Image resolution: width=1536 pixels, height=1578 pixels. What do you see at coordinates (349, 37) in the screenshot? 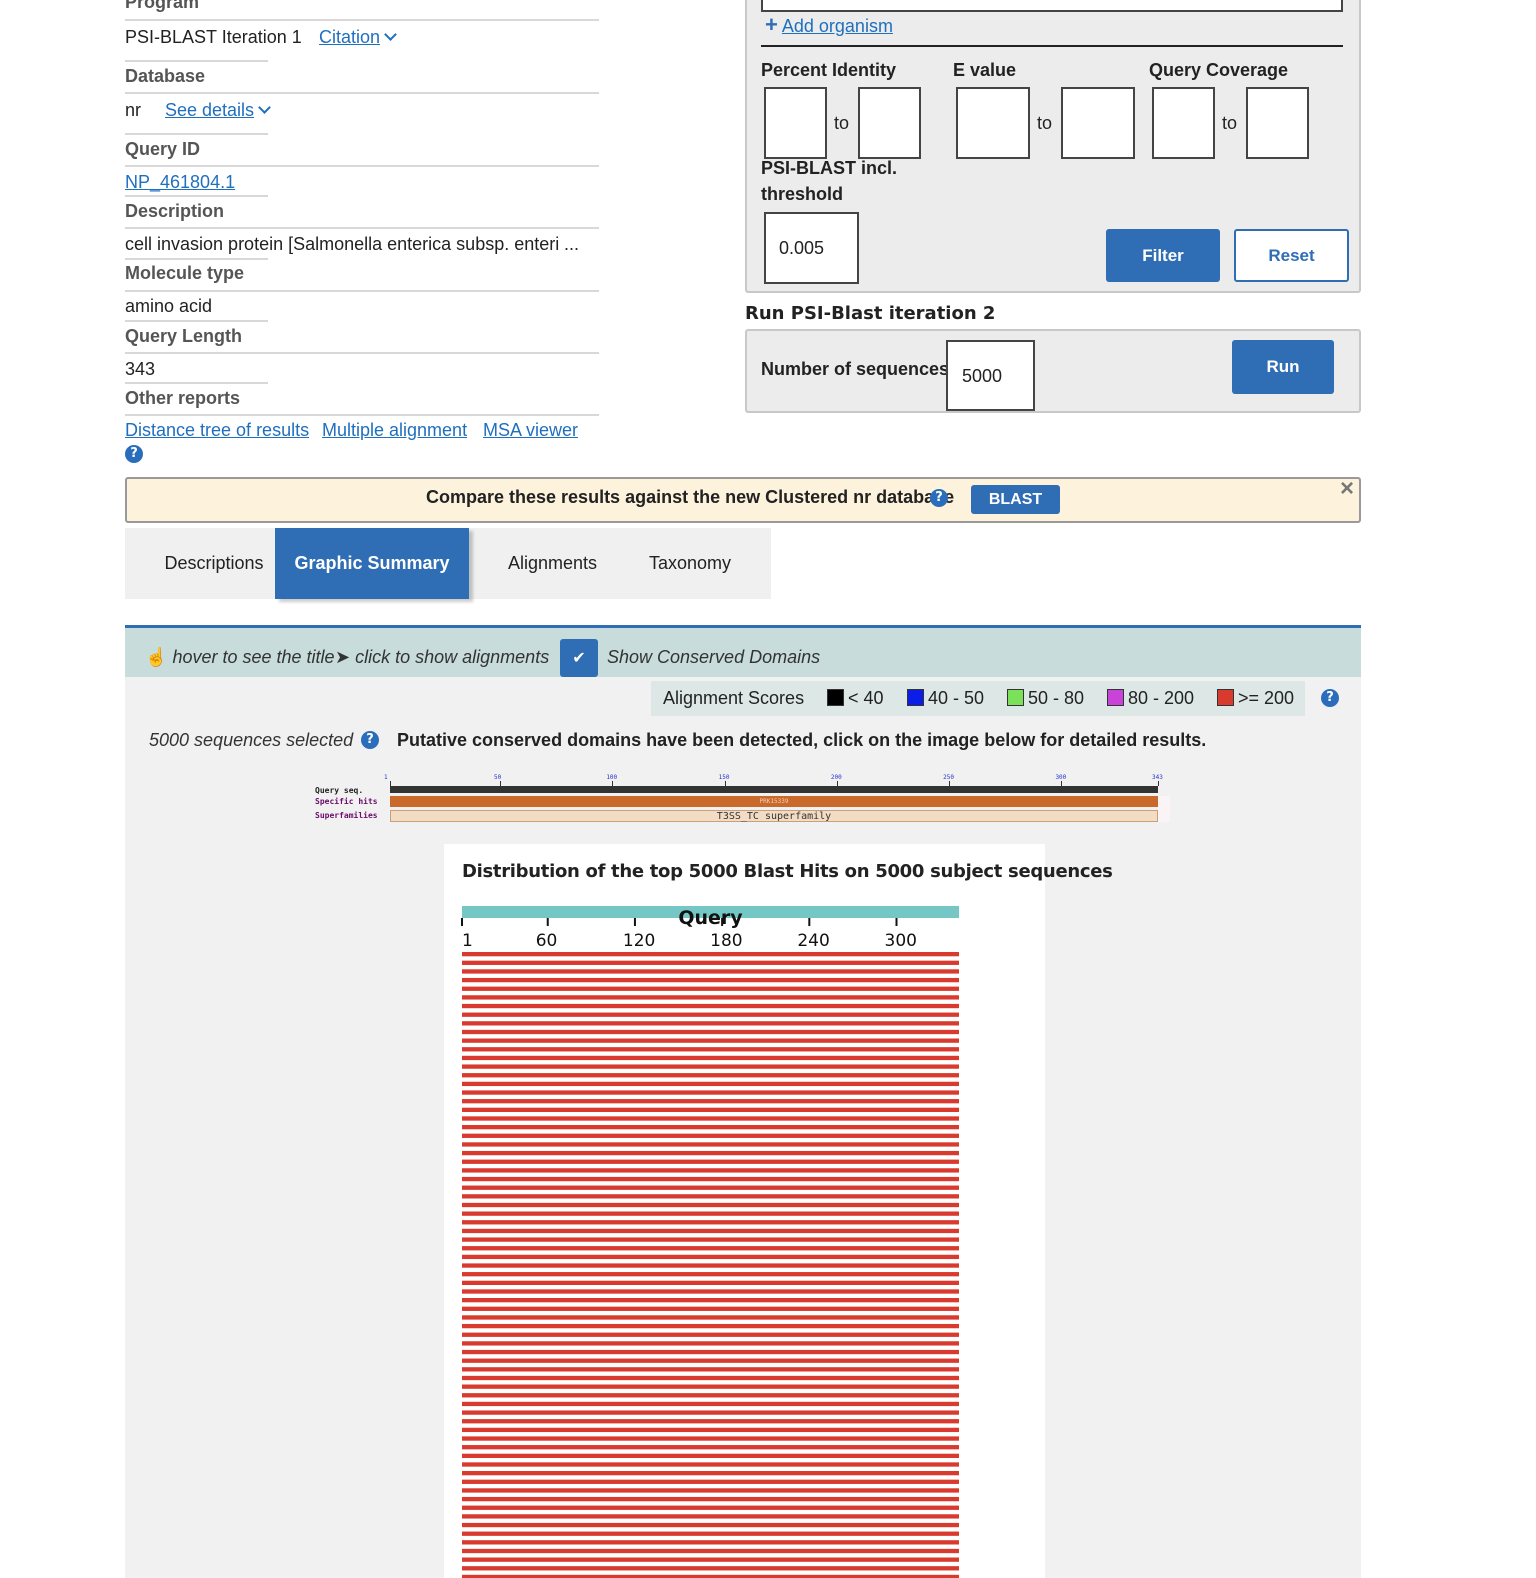
I see `citation-link: Citation` at bounding box center [349, 37].